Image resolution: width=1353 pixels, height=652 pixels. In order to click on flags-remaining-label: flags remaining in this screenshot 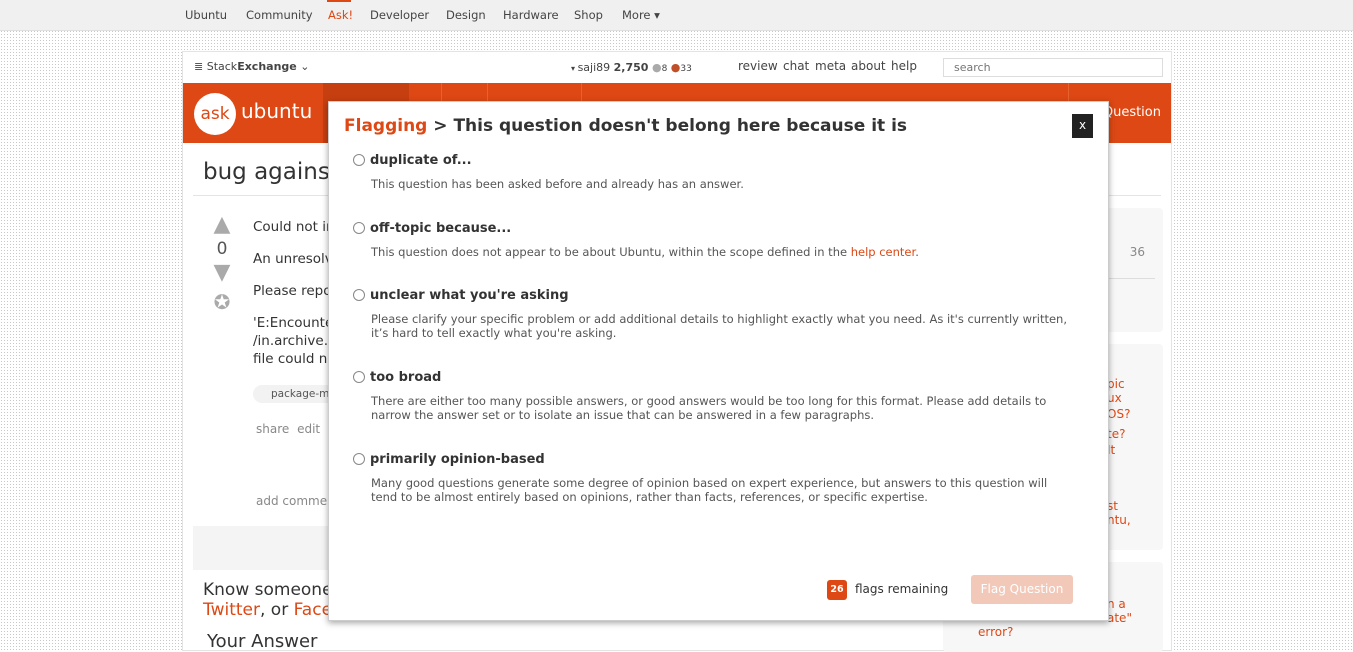, I will do `click(902, 589)`.